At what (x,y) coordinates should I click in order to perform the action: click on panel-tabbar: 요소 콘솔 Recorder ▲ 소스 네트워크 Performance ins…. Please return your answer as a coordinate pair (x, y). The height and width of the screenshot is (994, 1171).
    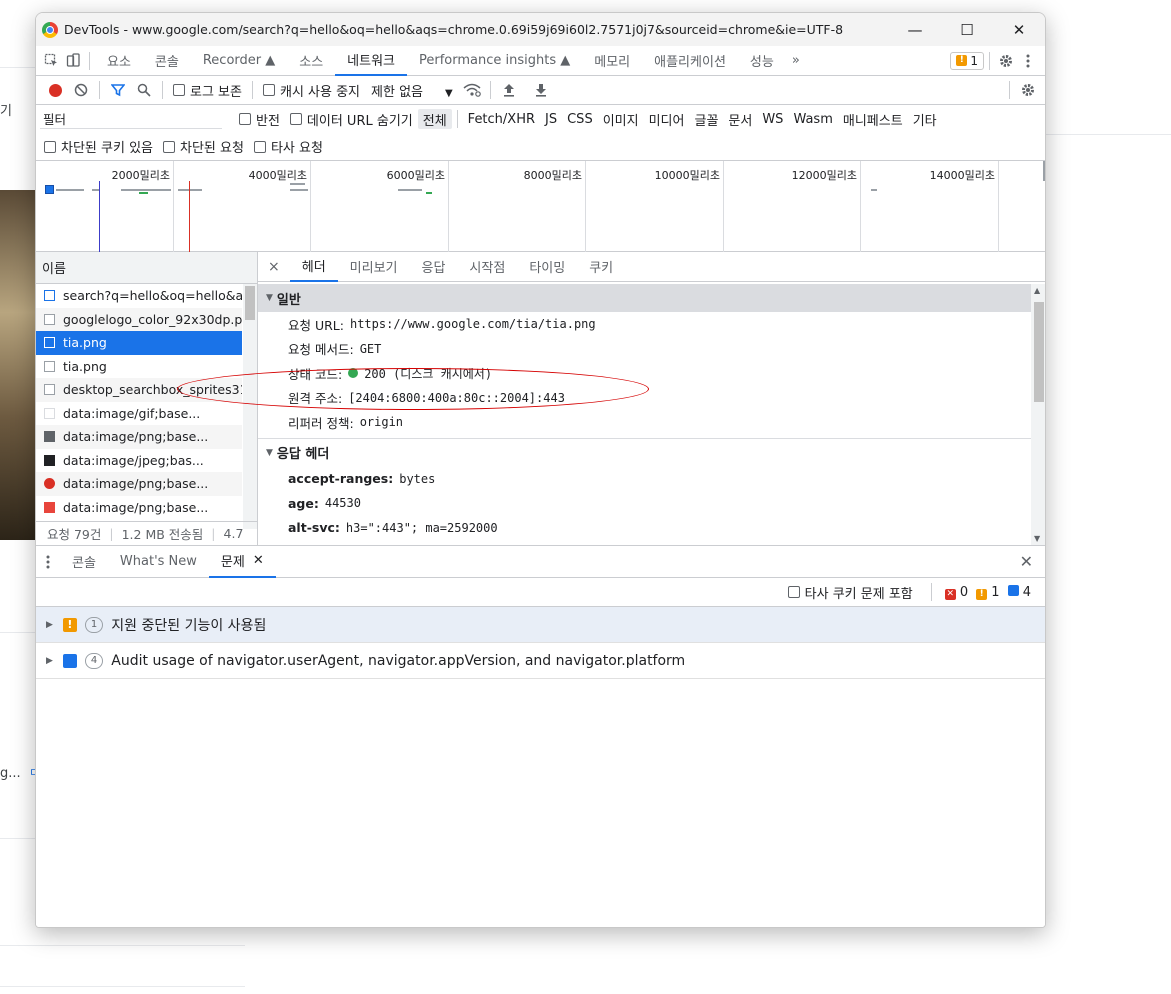
    Looking at the image, I should click on (540, 61).